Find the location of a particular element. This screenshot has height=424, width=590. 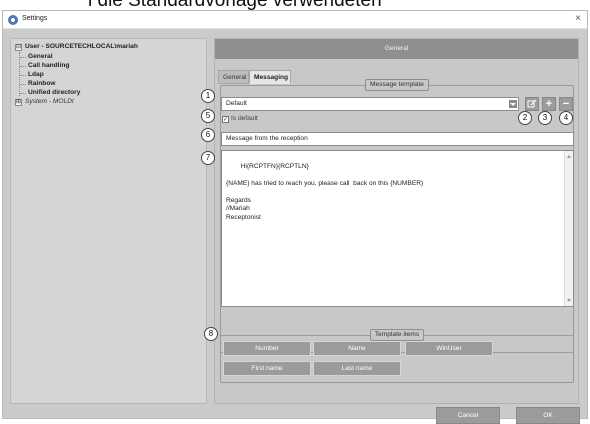

annotation-marker-5: 5 is located at coordinates (208, 116).